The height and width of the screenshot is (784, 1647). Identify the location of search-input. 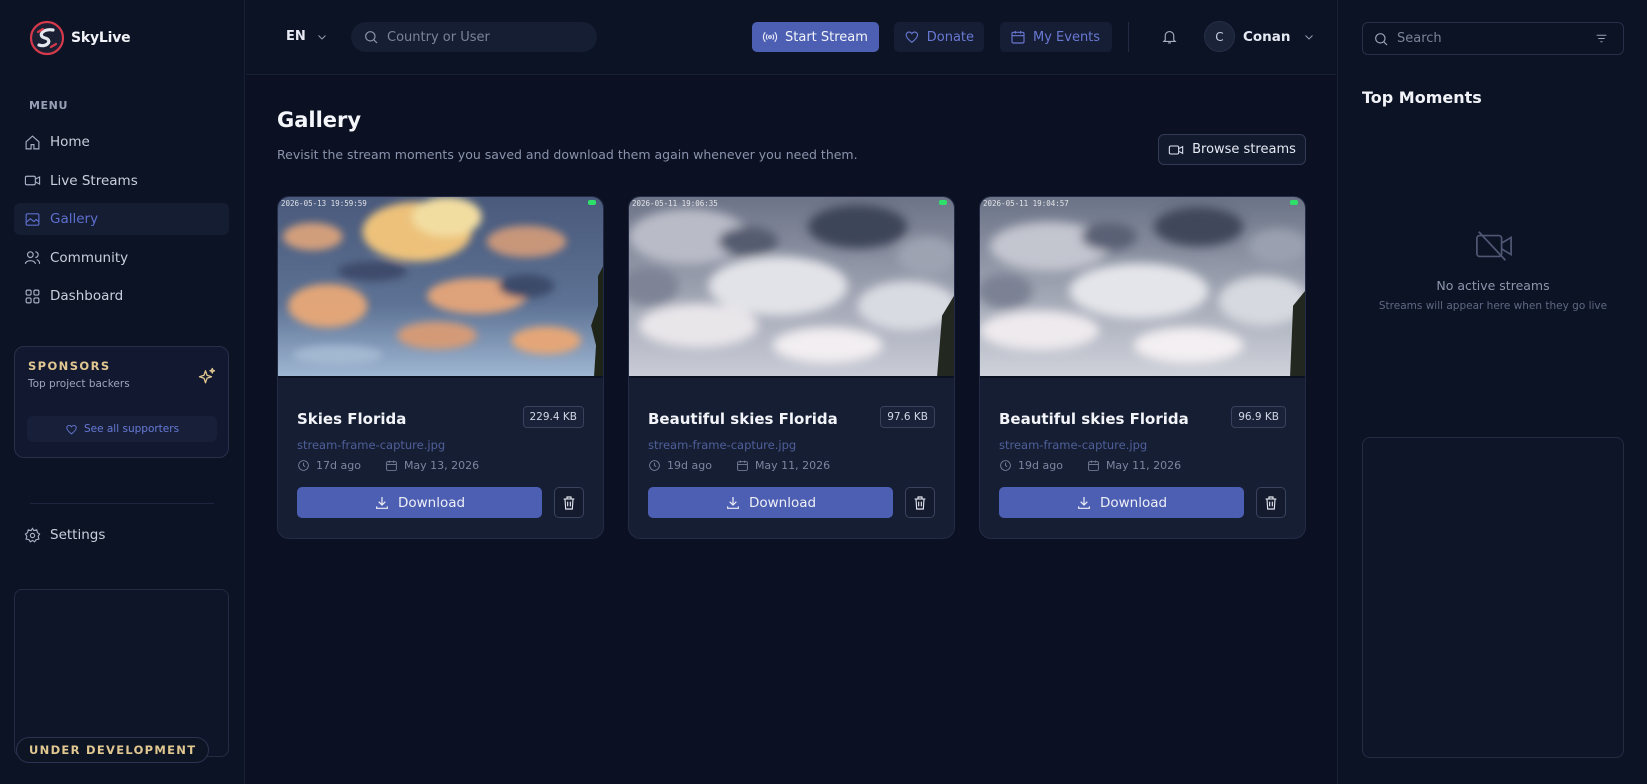
(487, 37).